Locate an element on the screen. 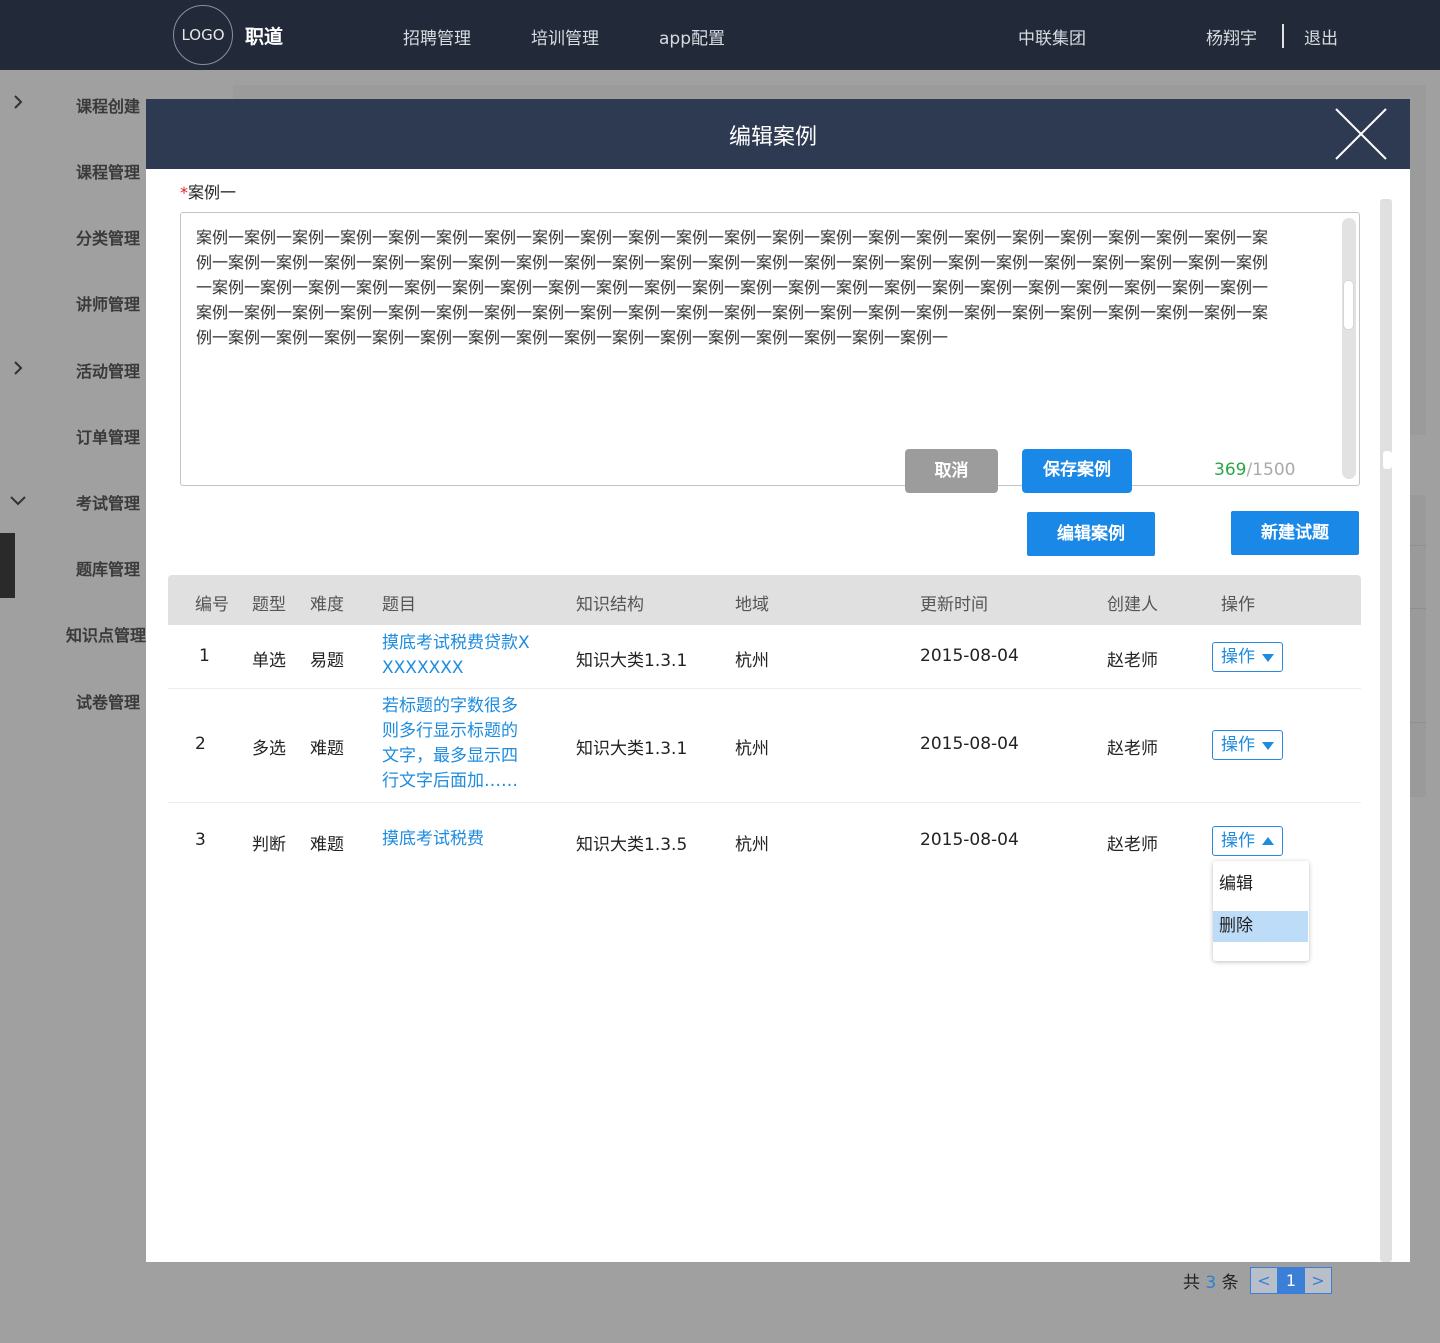 The width and height of the screenshot is (1440, 1343). sidebar-item-order: 订单管理 is located at coordinates (108, 436).